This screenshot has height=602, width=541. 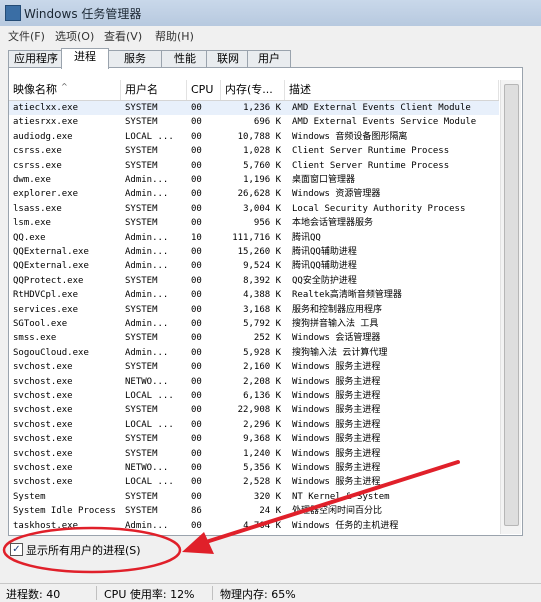 I want to click on cell-mem: 2,296 K, so click(x=262, y=424).